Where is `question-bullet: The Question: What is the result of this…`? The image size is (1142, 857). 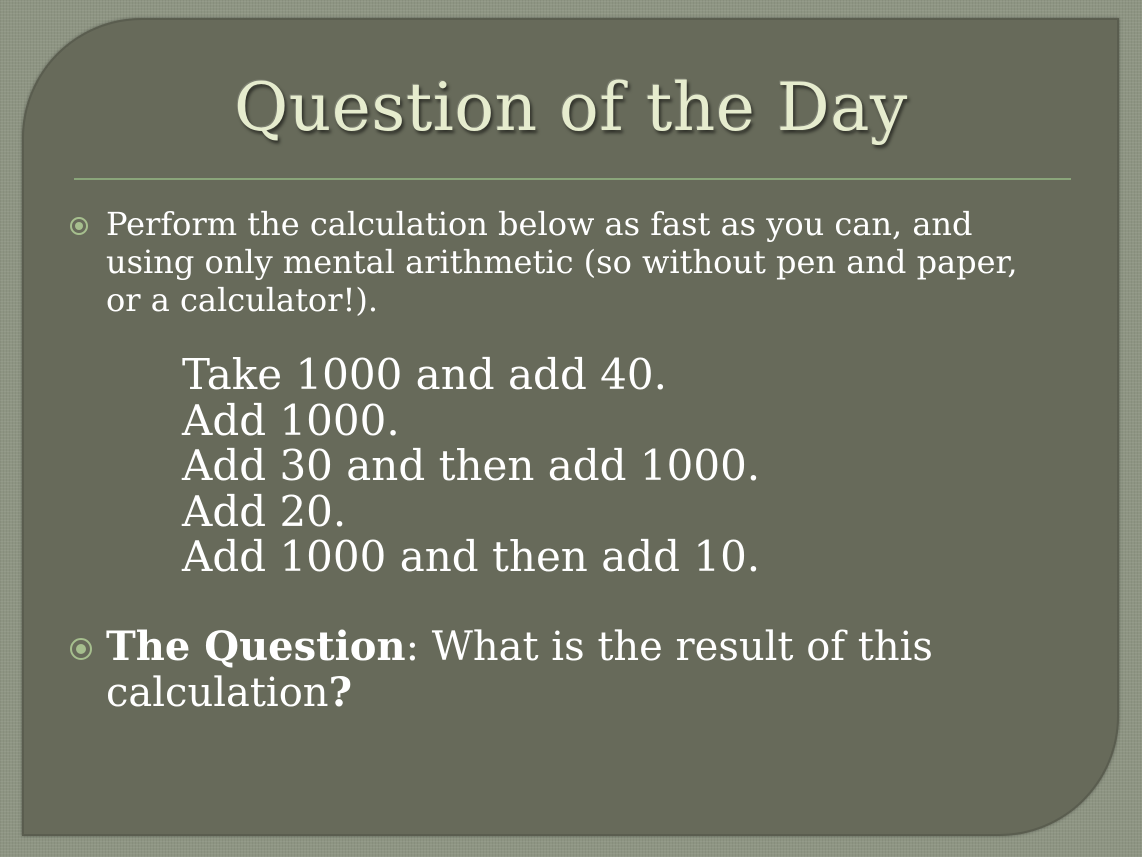
question-bullet: The Question: What is the result of this… is located at coordinates (545, 670).